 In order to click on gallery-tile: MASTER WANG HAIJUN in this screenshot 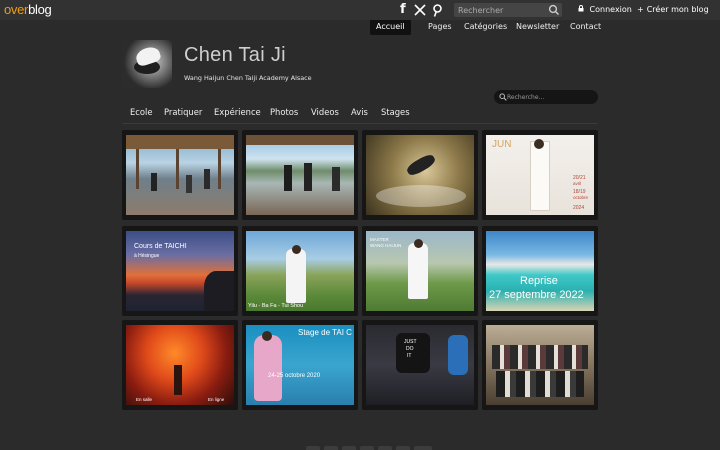, I will do `click(420, 271)`.